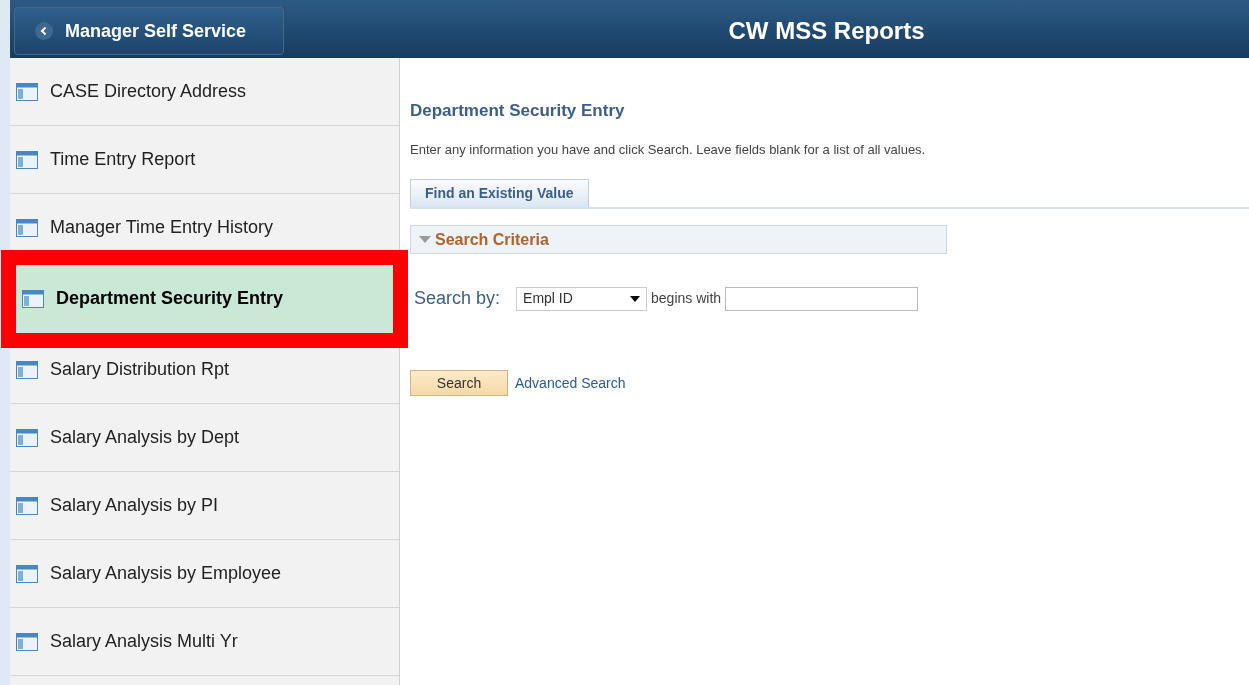 The width and height of the screenshot is (1249, 685). I want to click on sidebar-item: Salary Analysis by Employee, so click(204, 574).